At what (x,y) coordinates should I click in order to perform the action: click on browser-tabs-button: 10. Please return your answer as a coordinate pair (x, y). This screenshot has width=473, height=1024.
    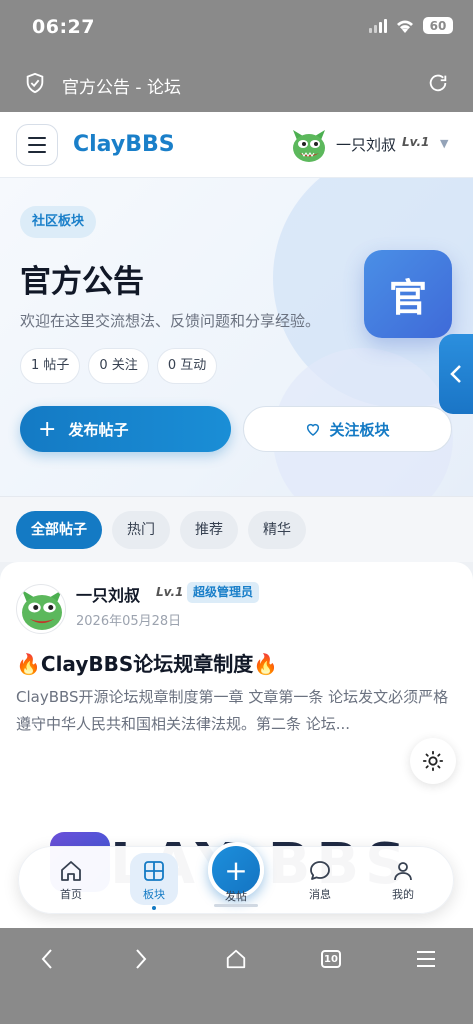
    Looking at the image, I should click on (331, 959).